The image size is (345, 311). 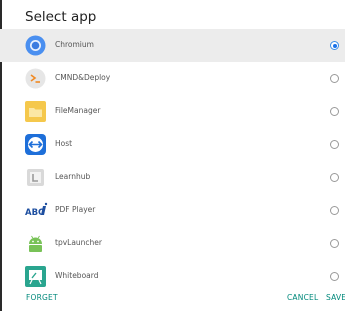 I want to click on radio-host, so click(x=334, y=144).